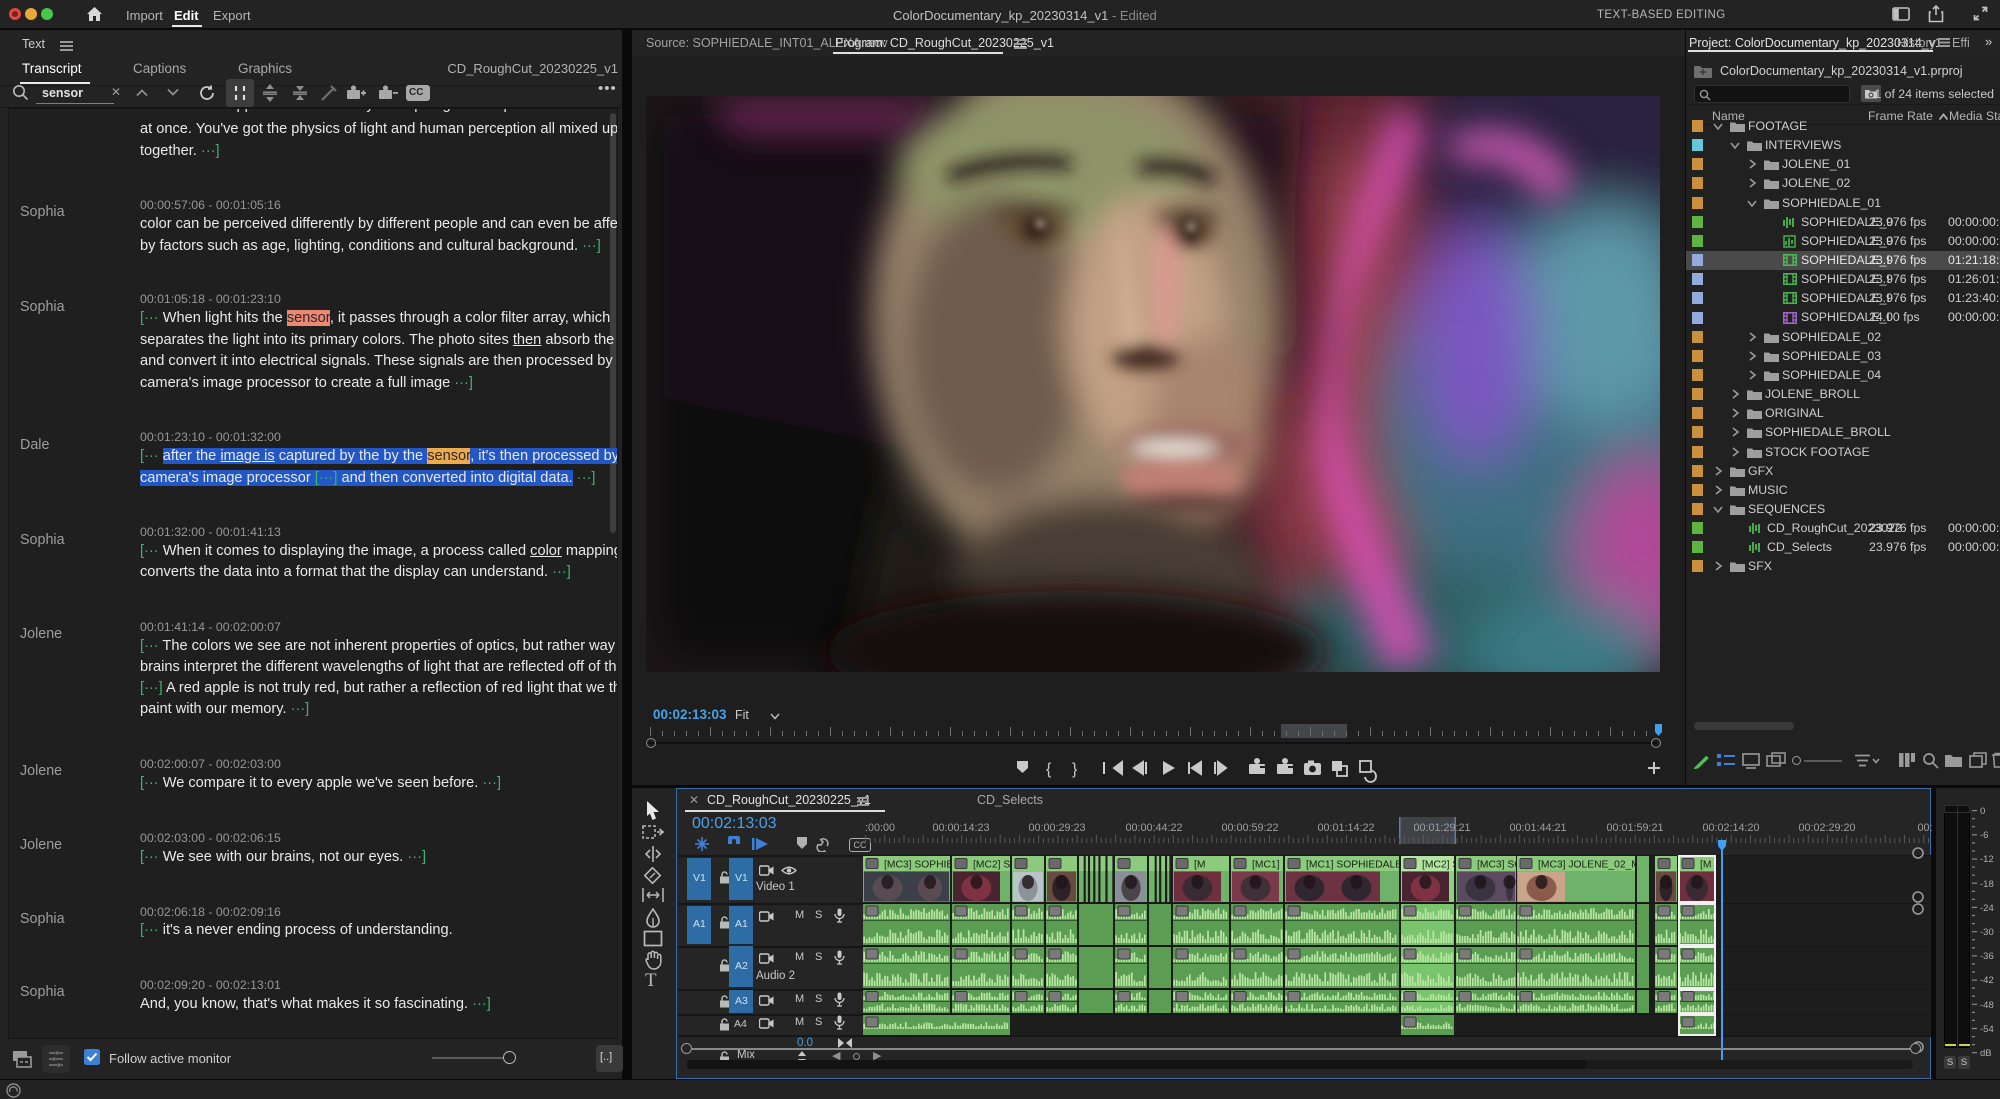 The height and width of the screenshot is (1099, 2000). I want to click on svg-text: -6, so click(1984, 835).